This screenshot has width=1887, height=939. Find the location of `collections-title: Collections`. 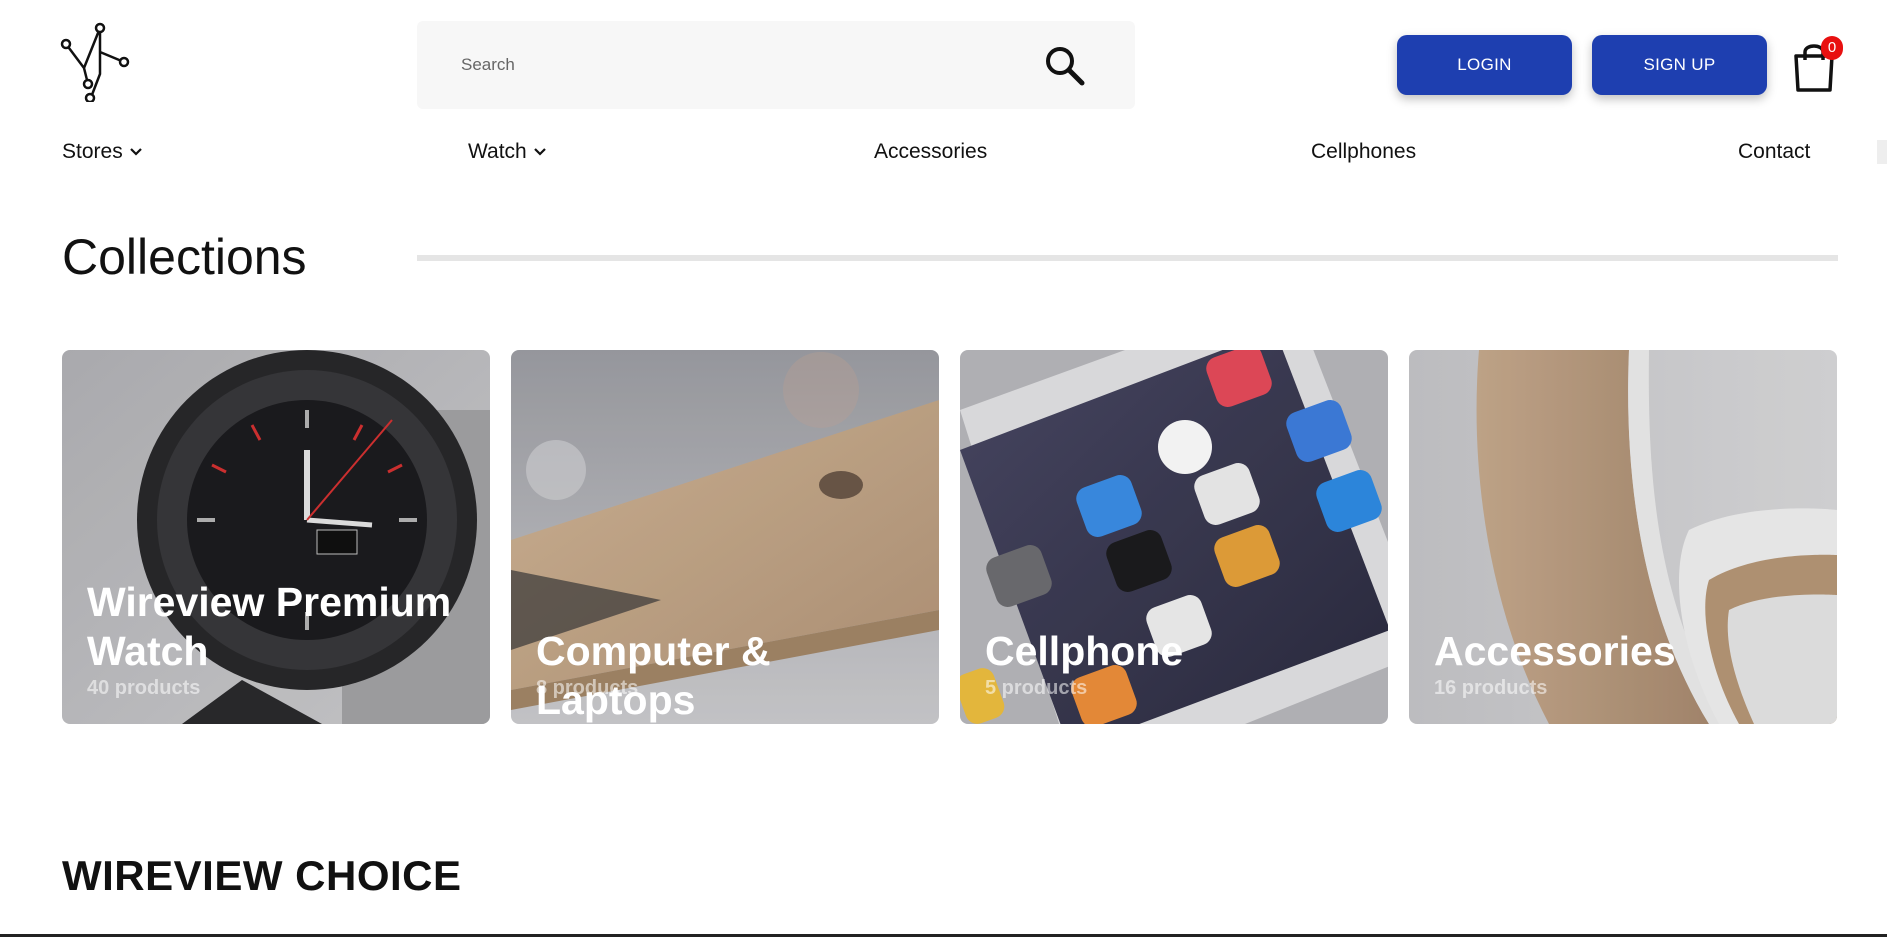

collections-title: Collections is located at coordinates (184, 257).